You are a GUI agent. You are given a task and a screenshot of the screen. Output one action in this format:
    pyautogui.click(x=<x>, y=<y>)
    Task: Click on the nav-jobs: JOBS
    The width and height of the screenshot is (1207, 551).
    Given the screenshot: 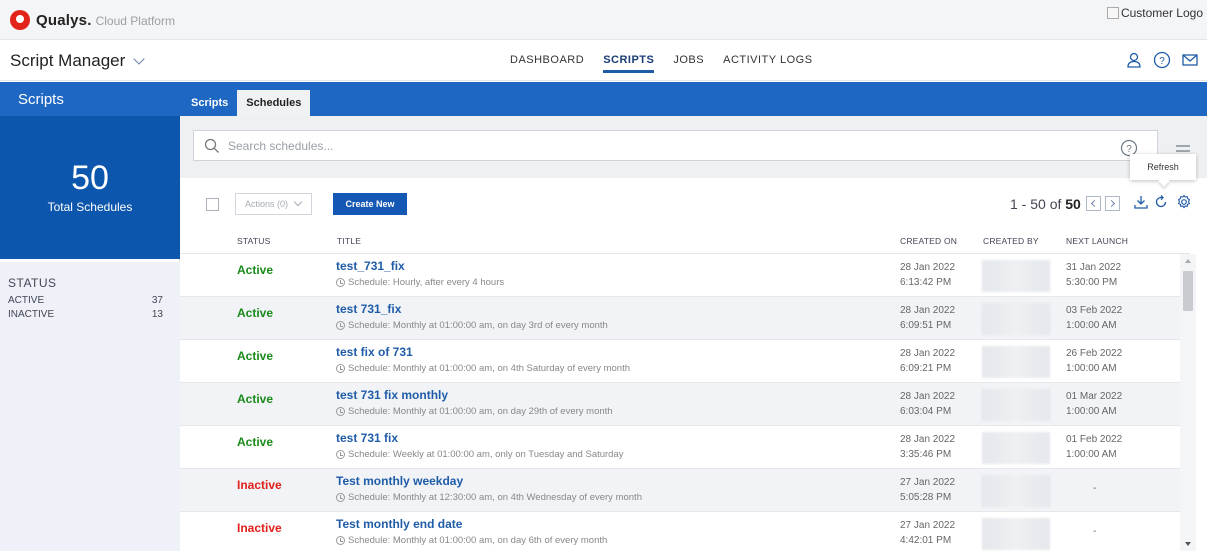 What is the action you would take?
    pyautogui.click(x=688, y=63)
    